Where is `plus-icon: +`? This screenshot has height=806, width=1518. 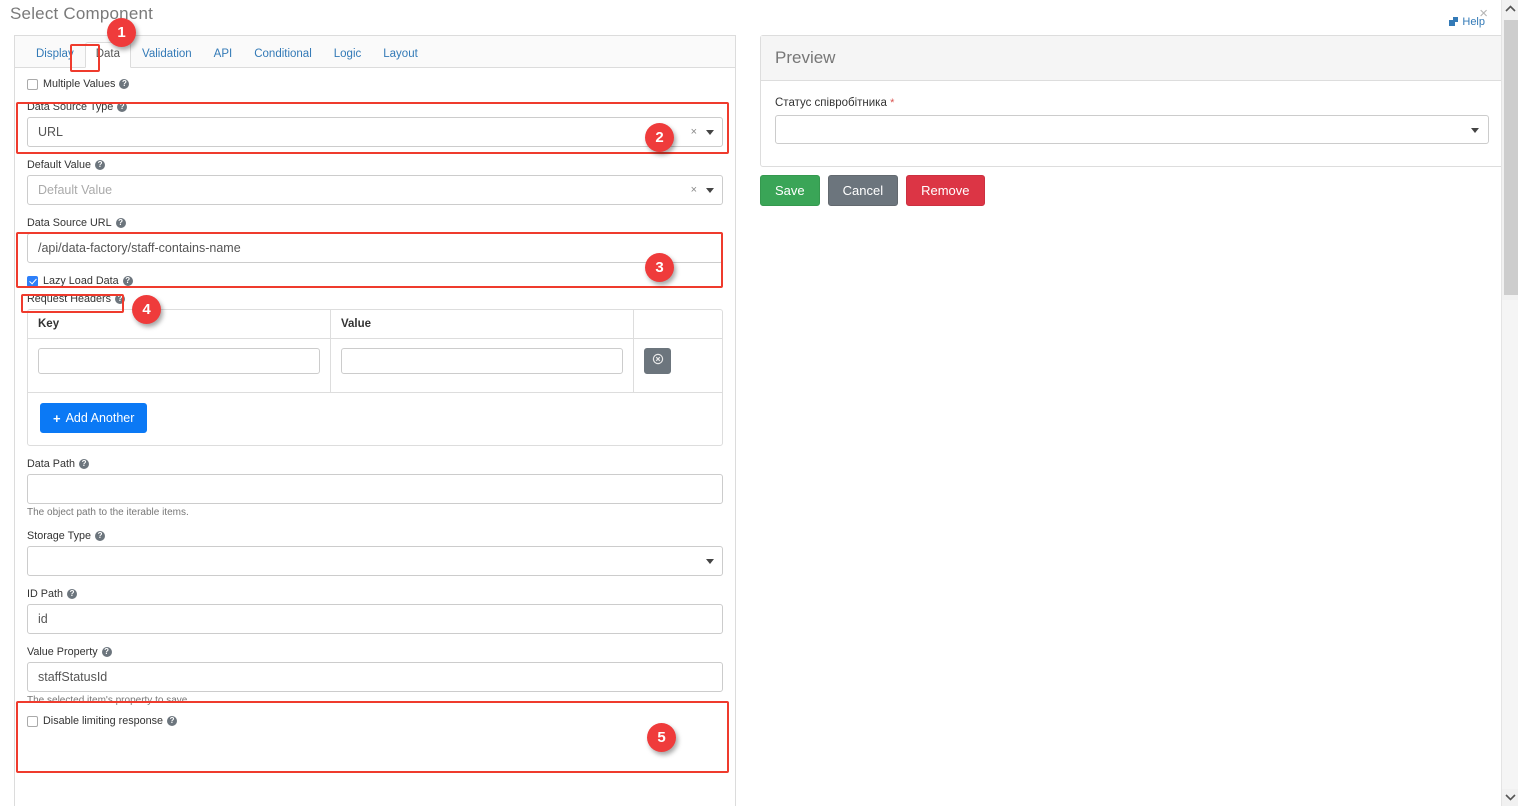
plus-icon: + is located at coordinates (57, 418).